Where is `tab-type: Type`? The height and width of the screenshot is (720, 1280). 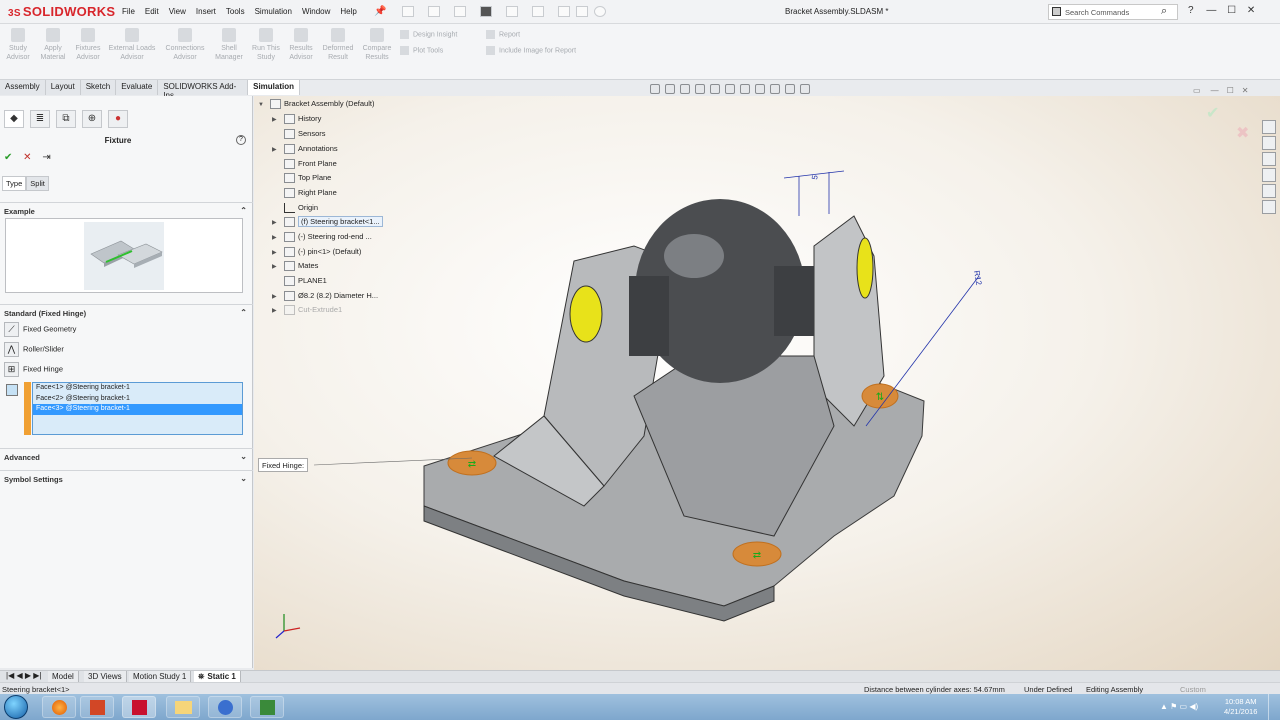
tab-type: Type is located at coordinates (14, 183).